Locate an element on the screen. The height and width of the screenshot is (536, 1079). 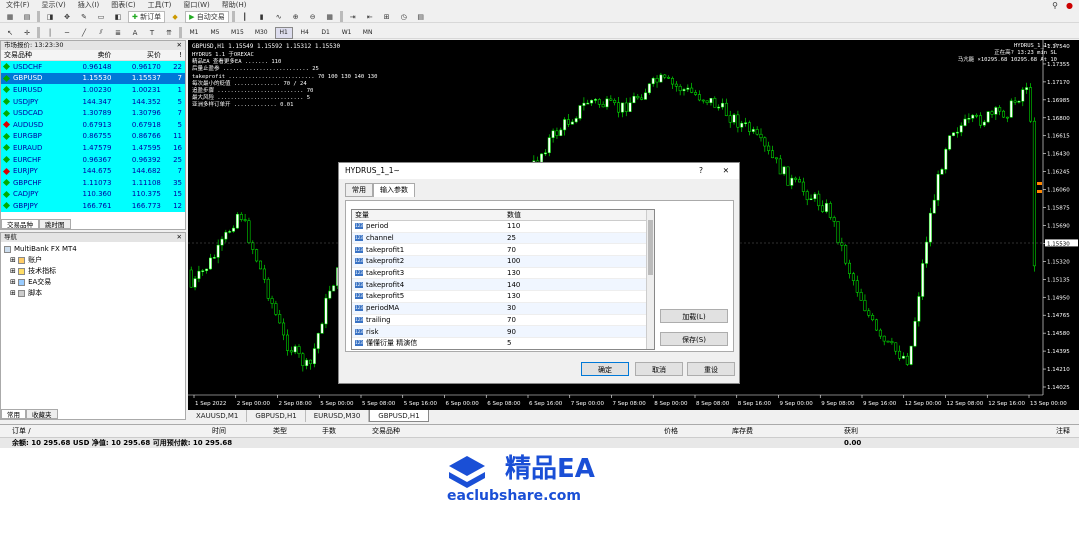
close-icon: ✕ is located at coordinates (726, 171).